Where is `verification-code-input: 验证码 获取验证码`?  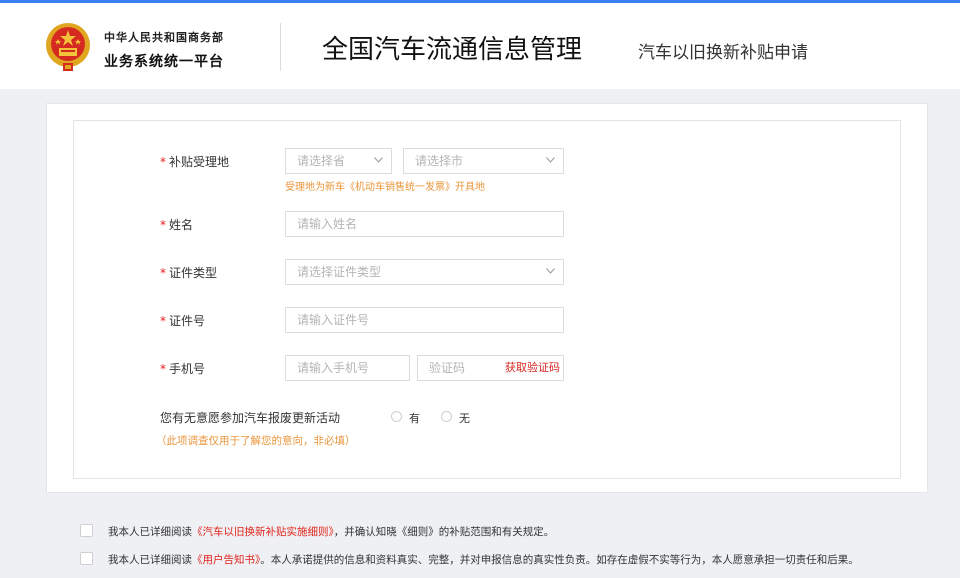
verification-code-input: 验证码 获取验证码 is located at coordinates (490, 368).